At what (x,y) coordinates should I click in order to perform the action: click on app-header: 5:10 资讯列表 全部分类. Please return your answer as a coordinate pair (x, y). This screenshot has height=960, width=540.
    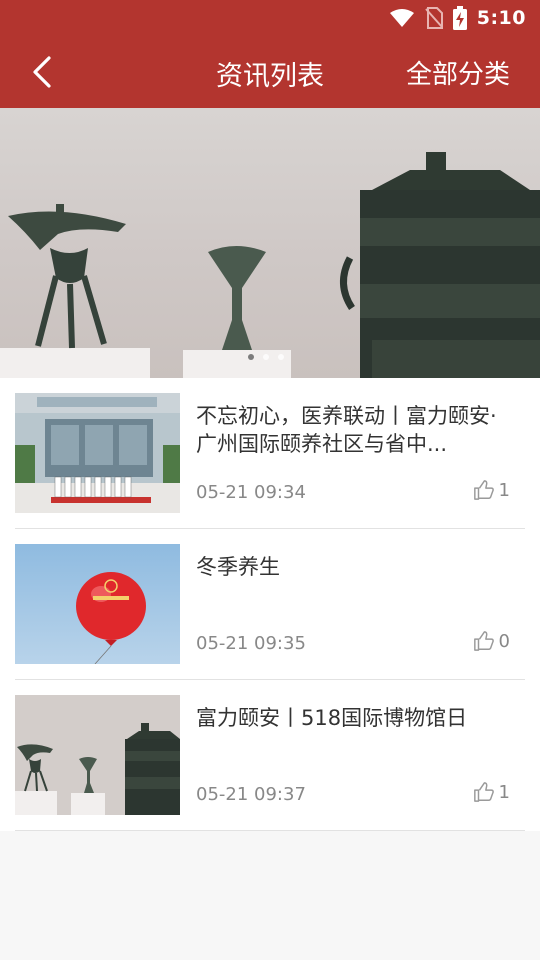
    Looking at the image, I should click on (270, 54).